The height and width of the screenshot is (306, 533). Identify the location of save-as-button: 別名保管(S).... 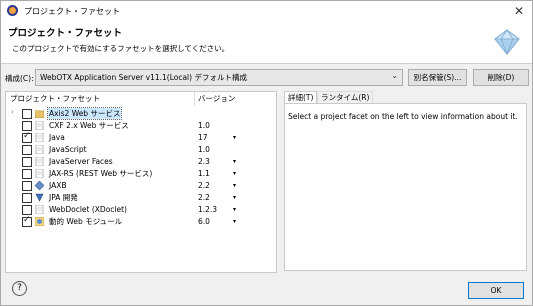
(437, 77).